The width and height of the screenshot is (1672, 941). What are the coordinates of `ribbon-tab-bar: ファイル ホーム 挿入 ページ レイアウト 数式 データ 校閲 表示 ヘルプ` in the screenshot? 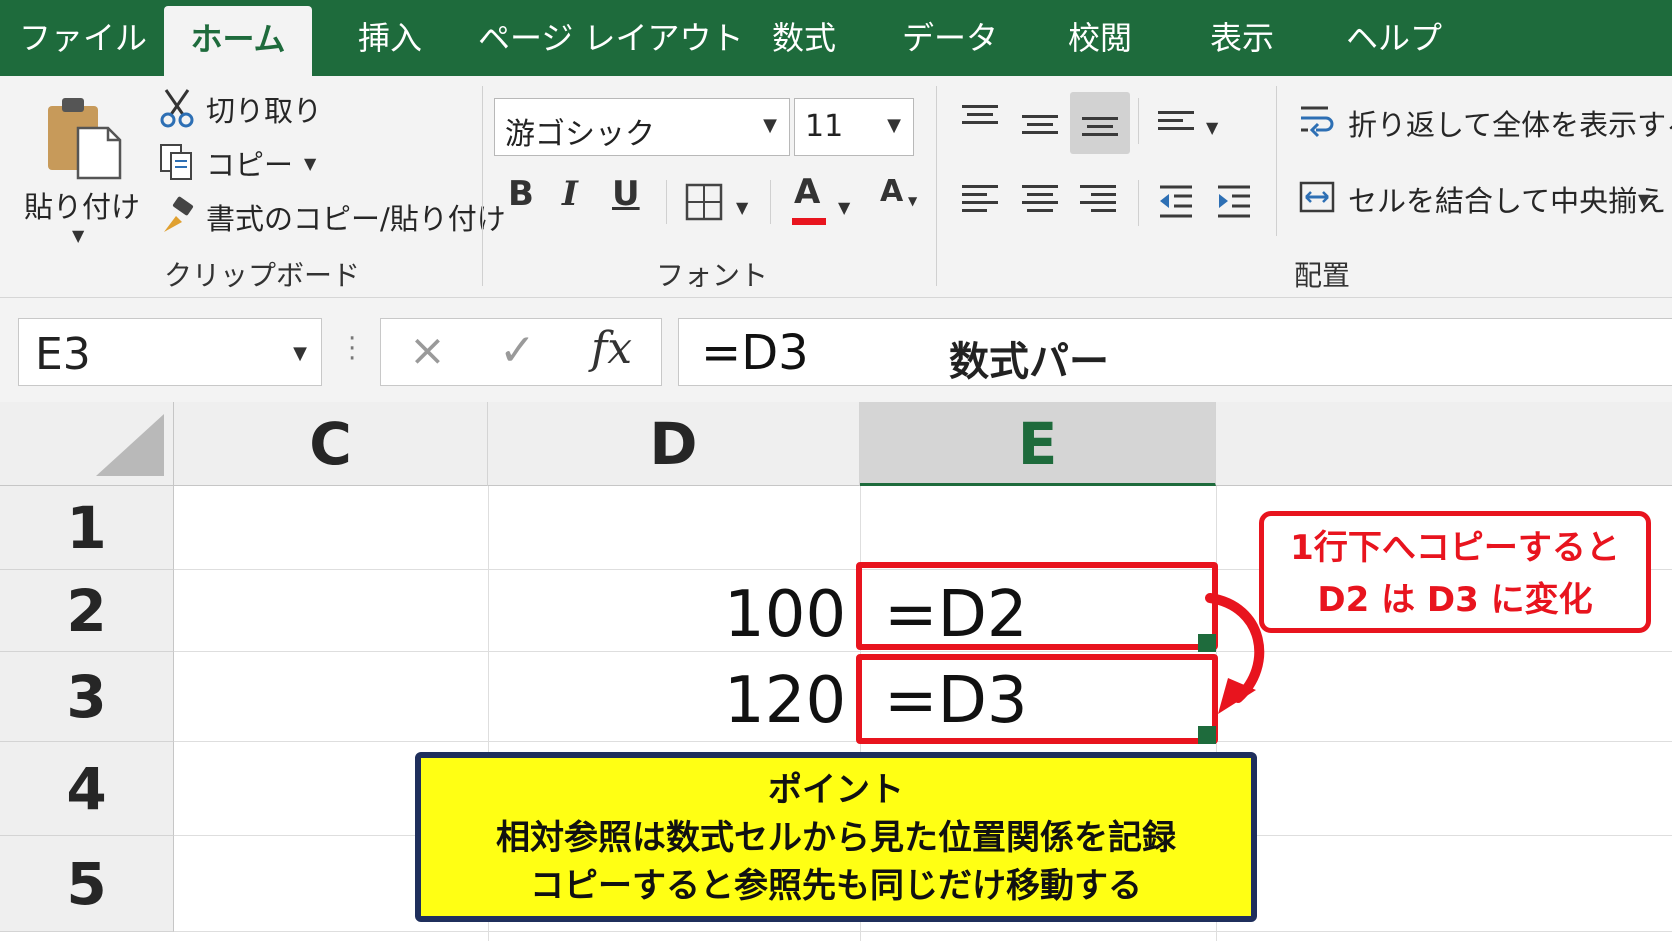 It's located at (836, 38).